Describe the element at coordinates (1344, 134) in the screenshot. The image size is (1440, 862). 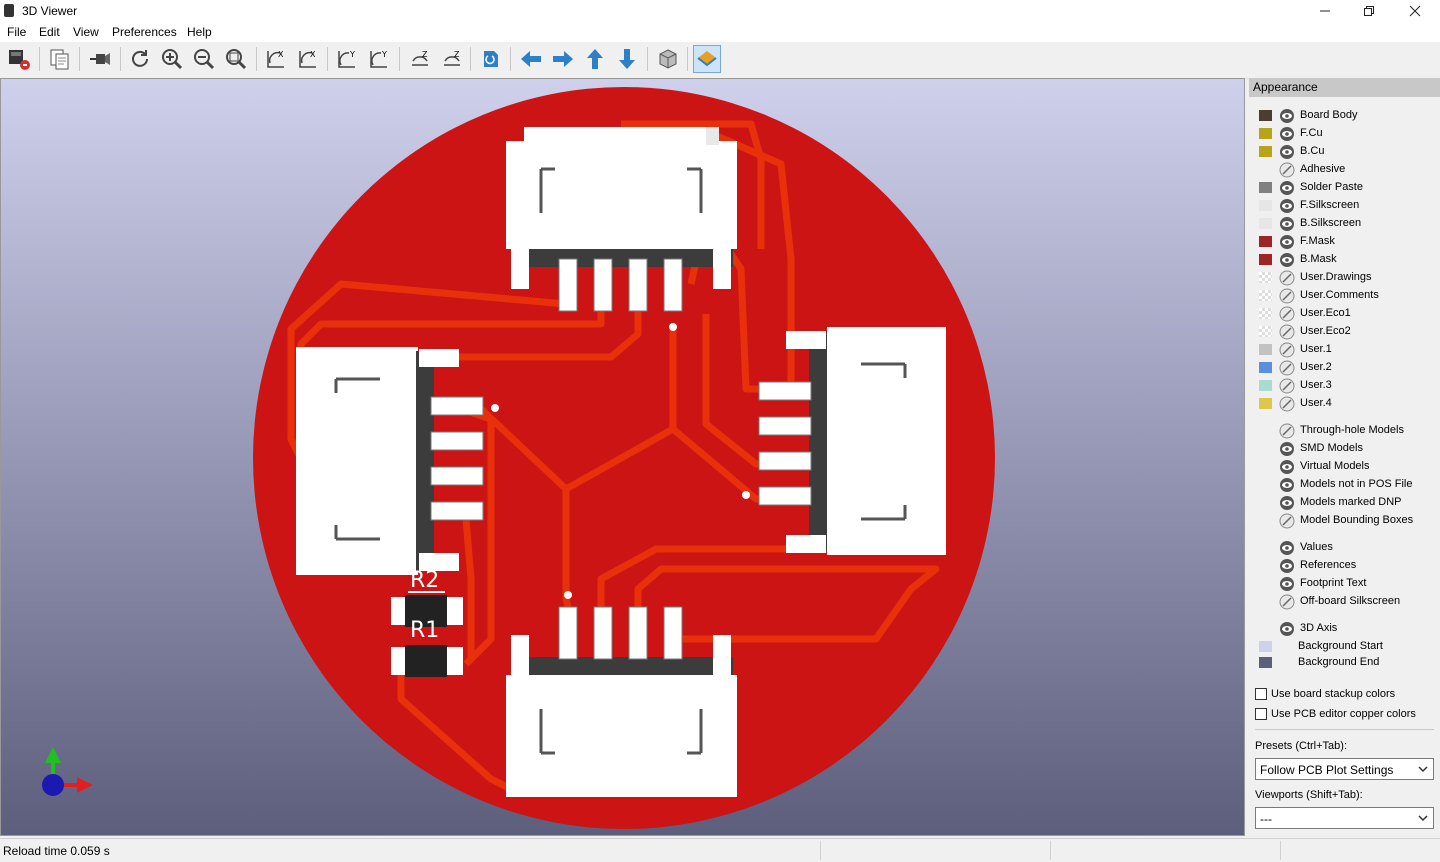
I see `layer-row: F.Cu` at that location.